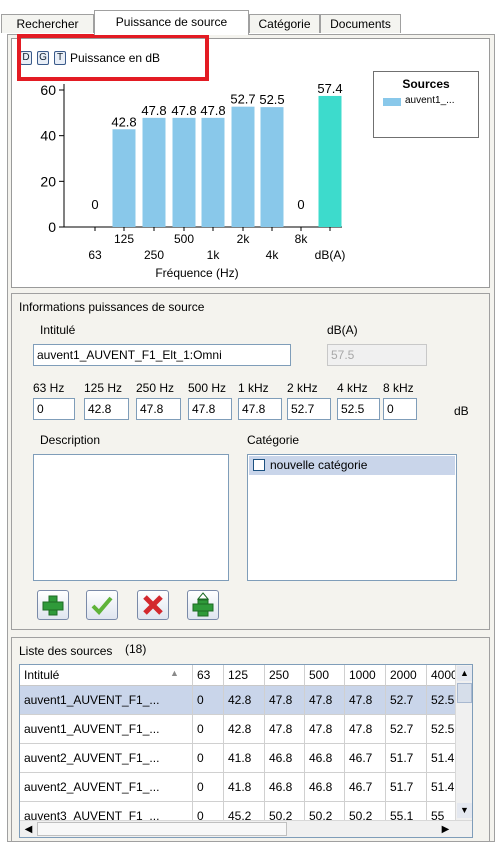 Image resolution: width=501 pixels, height=849 pixels. What do you see at coordinates (58, 330) in the screenshot?
I see `intitule-label: Intitulé` at bounding box center [58, 330].